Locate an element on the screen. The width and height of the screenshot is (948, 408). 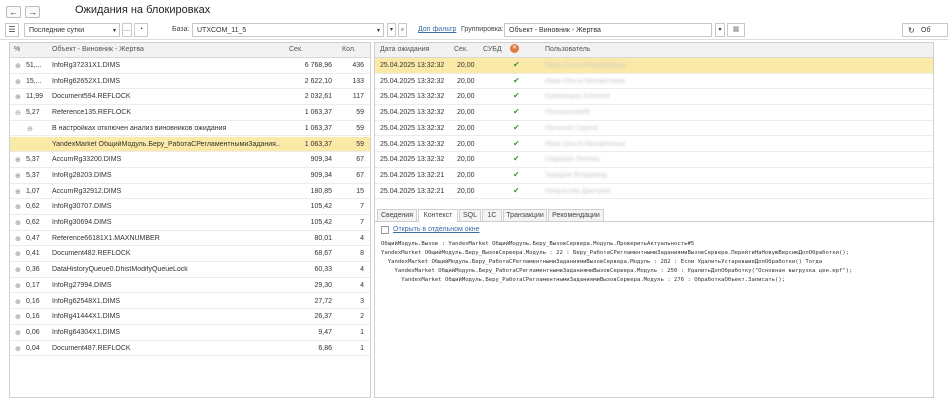
tab-info: Сведения is located at coordinates (397, 215).